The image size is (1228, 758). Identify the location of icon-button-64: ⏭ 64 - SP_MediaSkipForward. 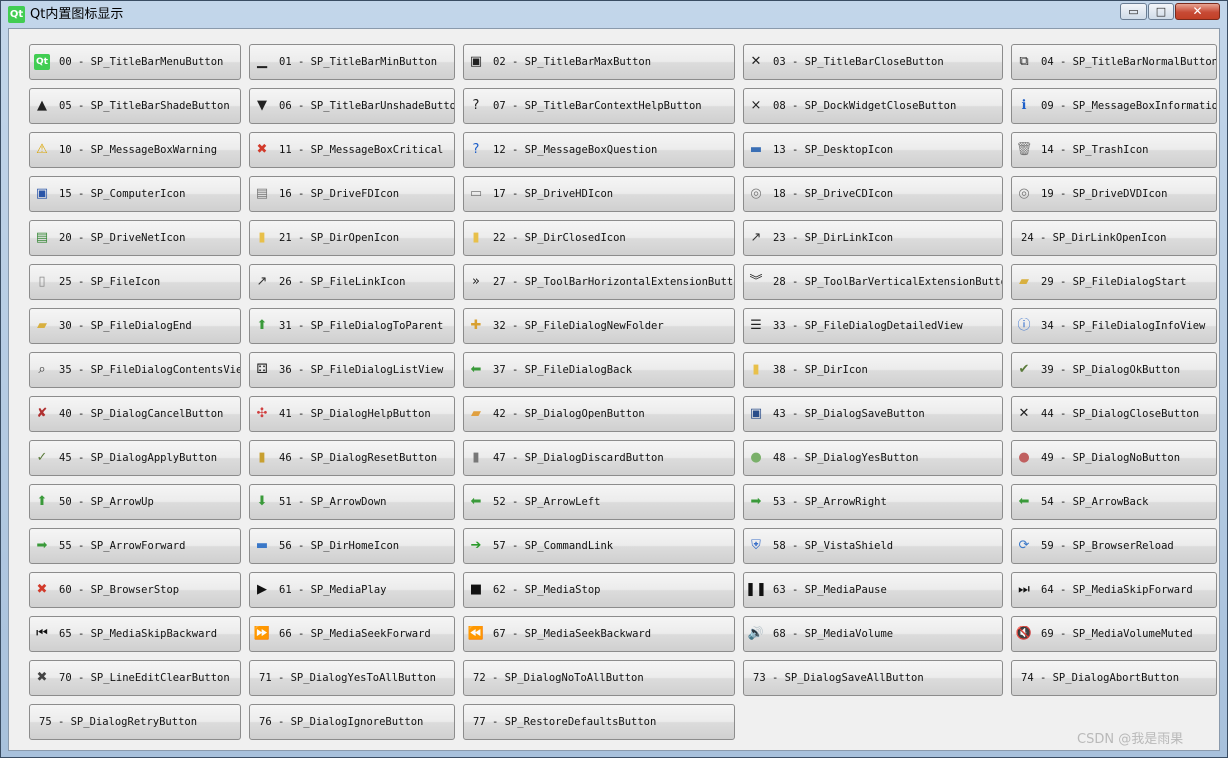
(1114, 590).